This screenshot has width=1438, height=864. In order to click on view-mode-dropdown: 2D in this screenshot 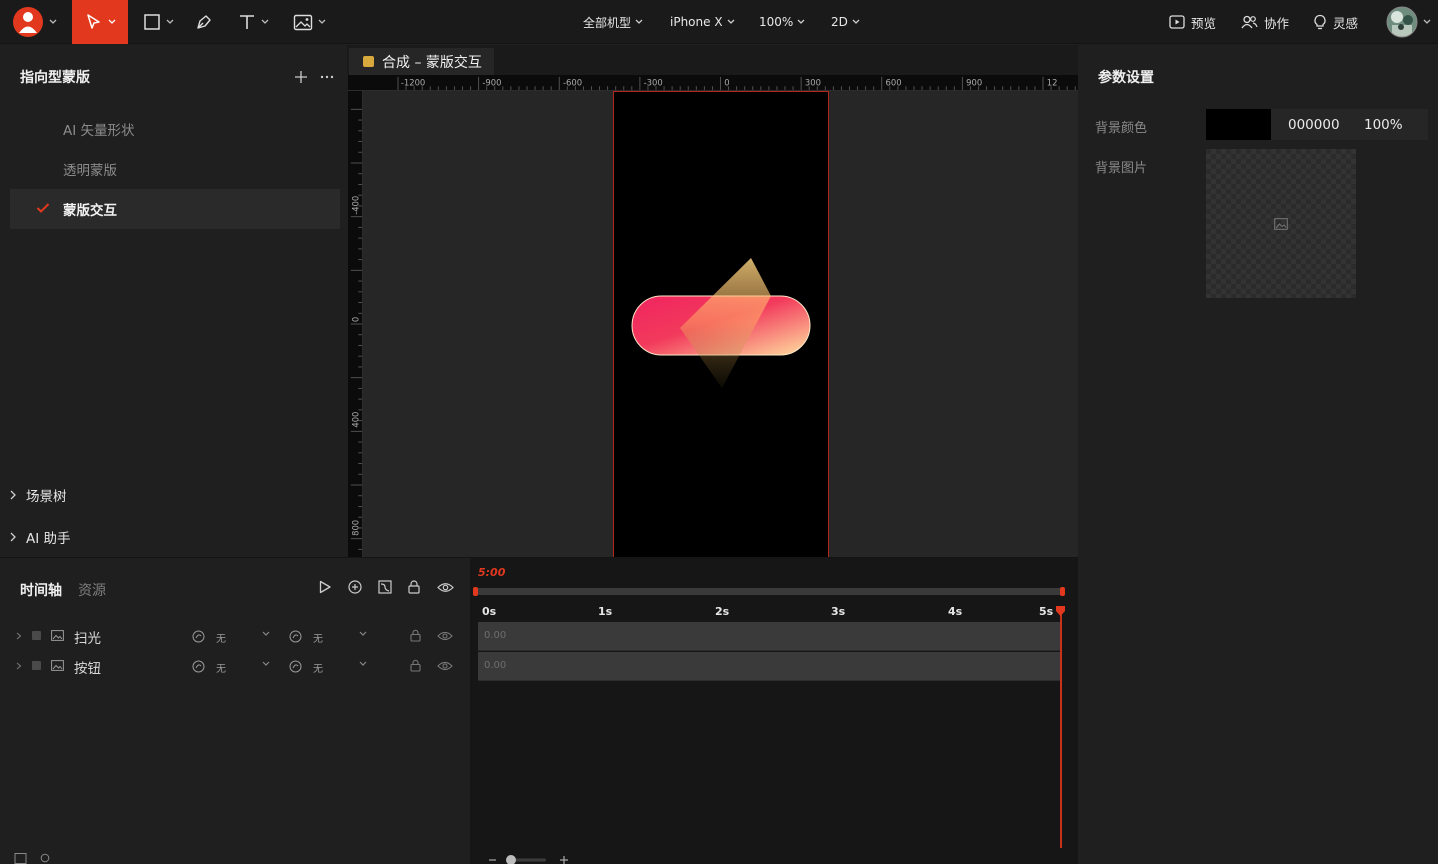, I will do `click(845, 22)`.